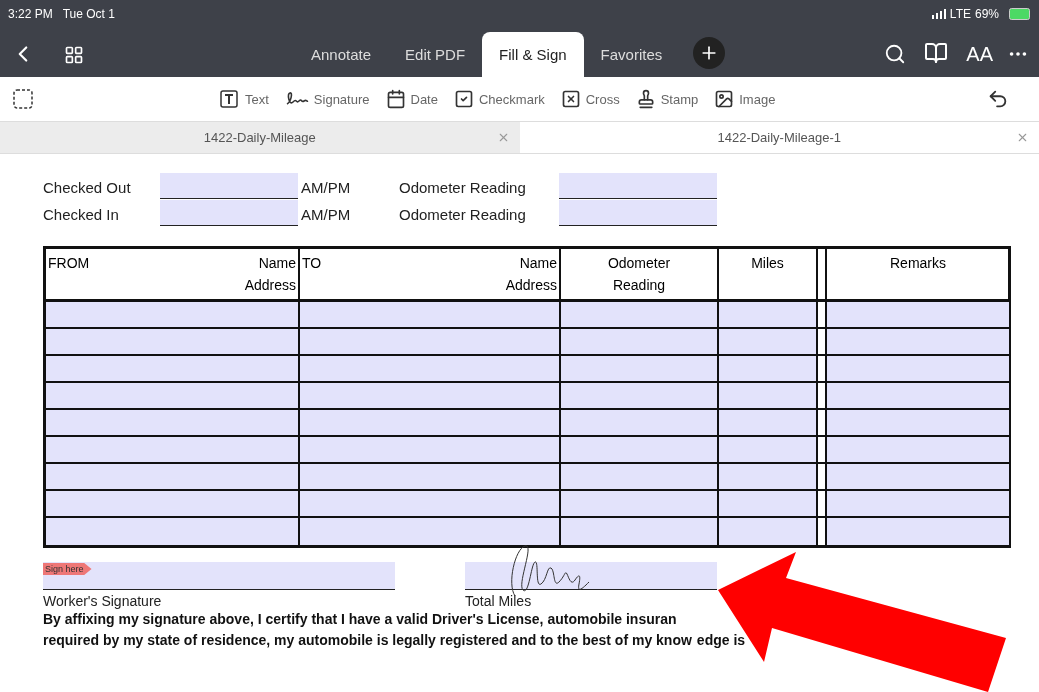 This screenshot has height=692, width=1039. What do you see at coordinates (67, 569) in the screenshot?
I see `sign-here-tag: Sign here` at bounding box center [67, 569].